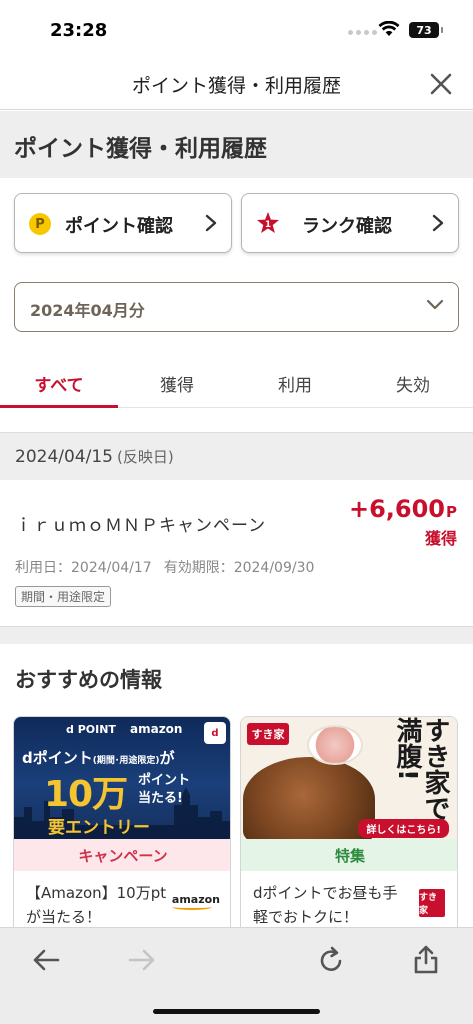 Image resolution: width=473 pixels, height=1024 pixels. I want to click on expiry-date: 有効期限：2024/09/30, so click(239, 568).